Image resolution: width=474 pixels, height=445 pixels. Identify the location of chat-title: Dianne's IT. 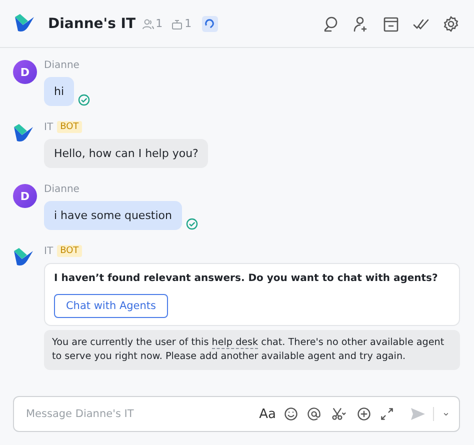
(92, 24).